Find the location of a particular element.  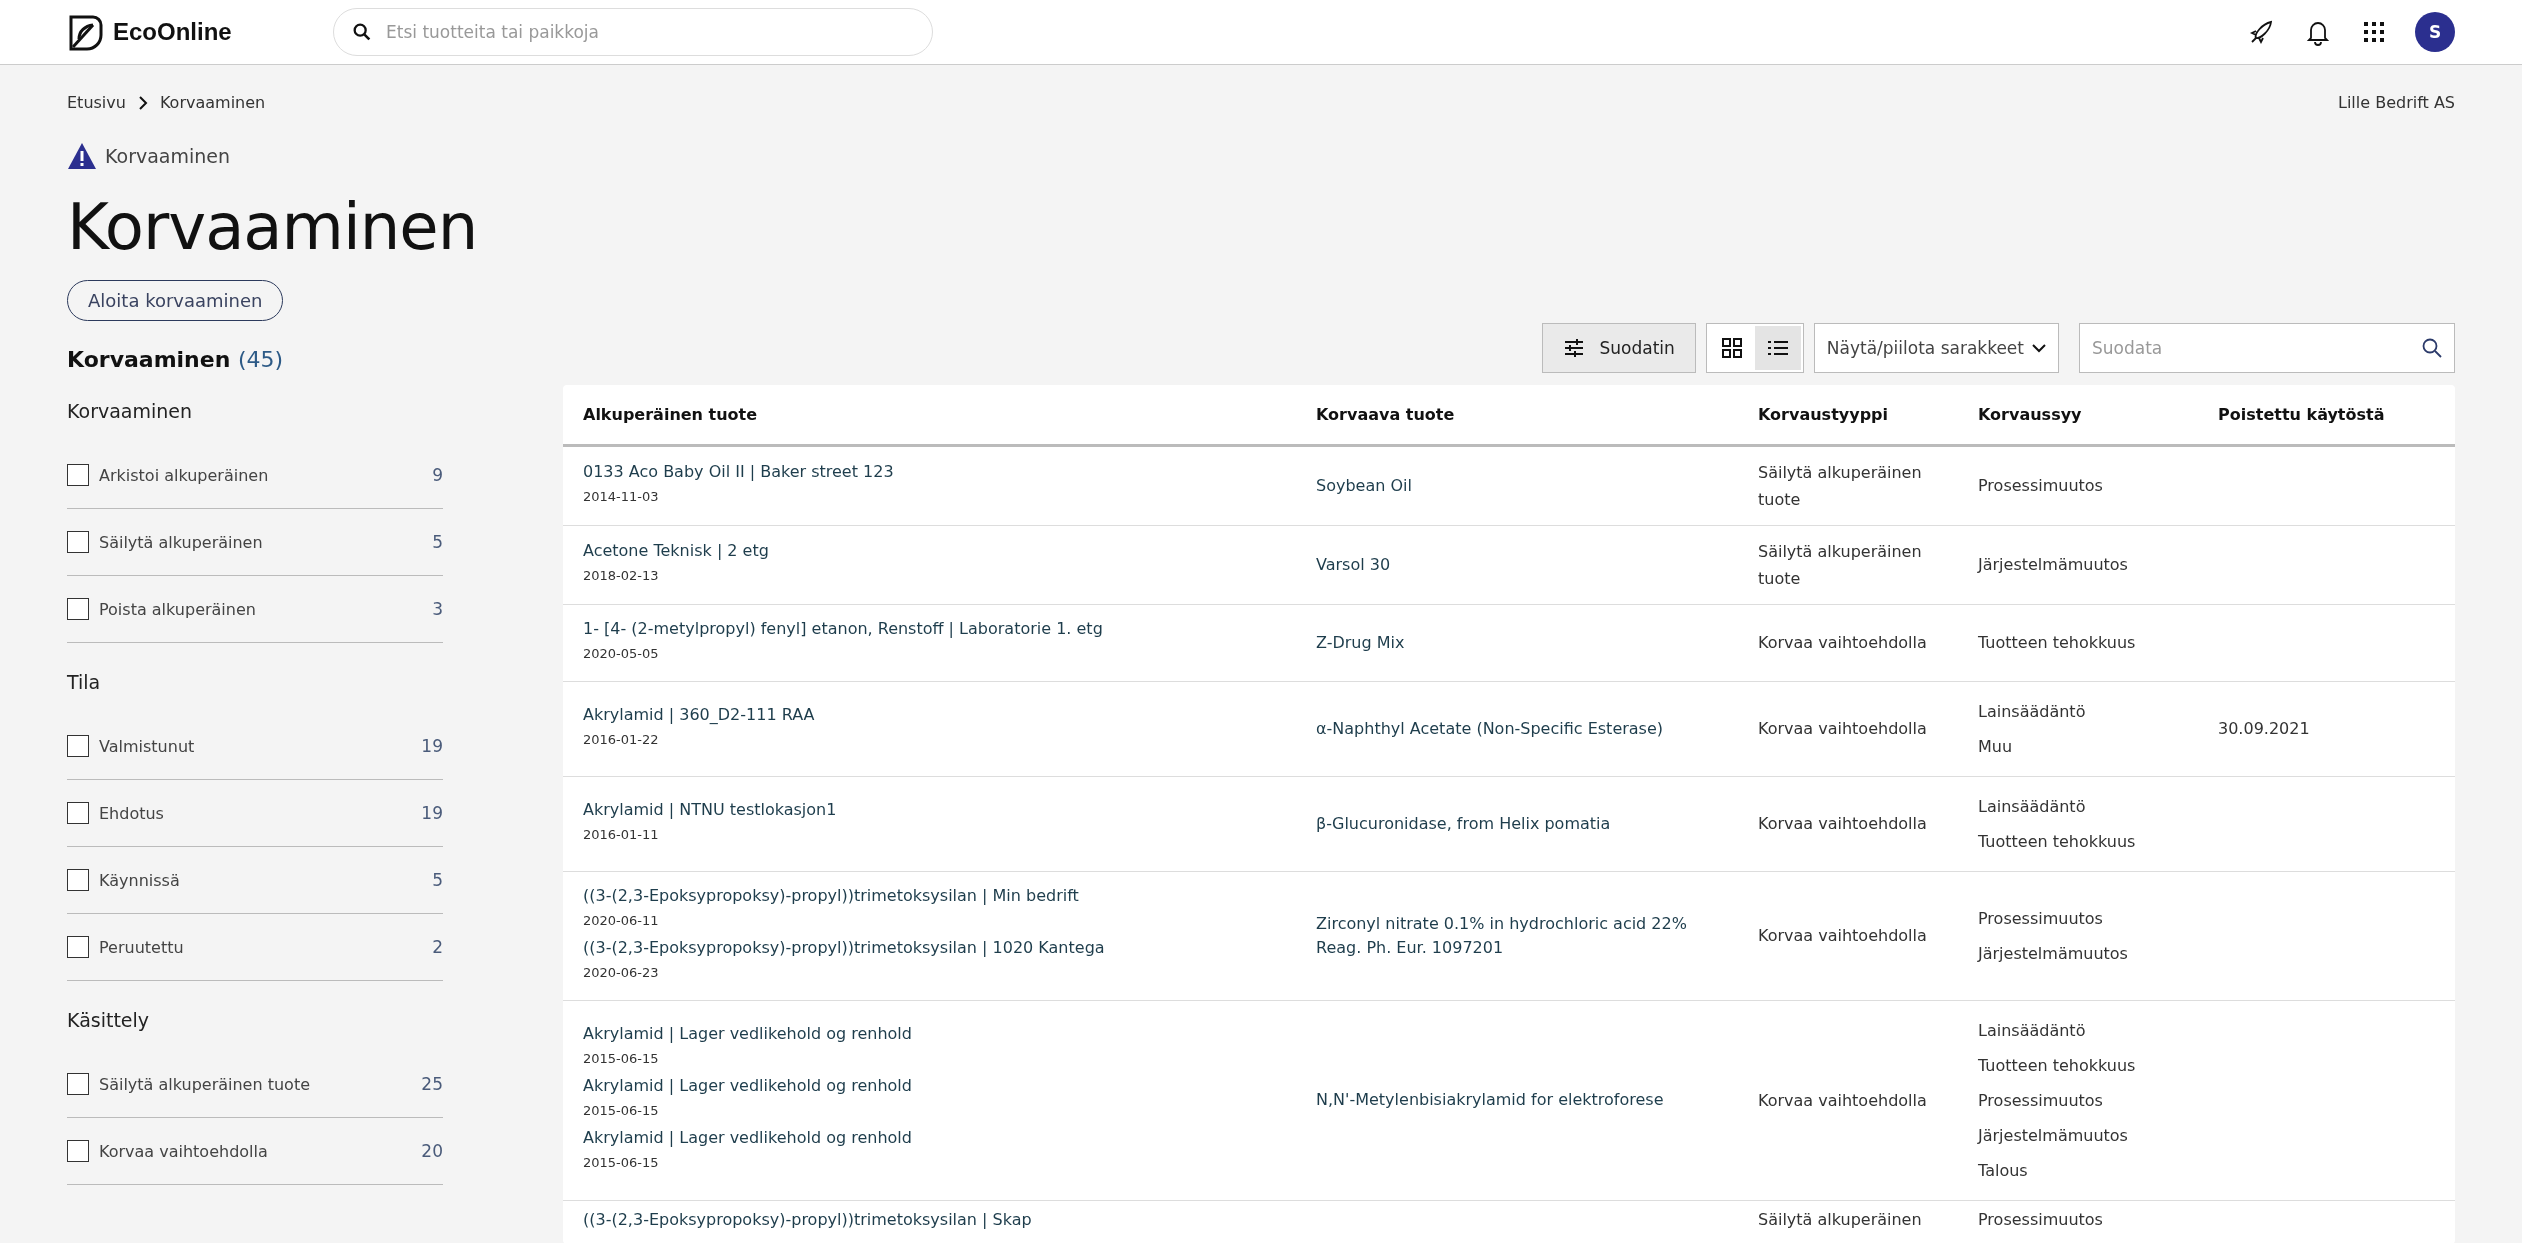

filter-group-title: Tila is located at coordinates (84, 682).